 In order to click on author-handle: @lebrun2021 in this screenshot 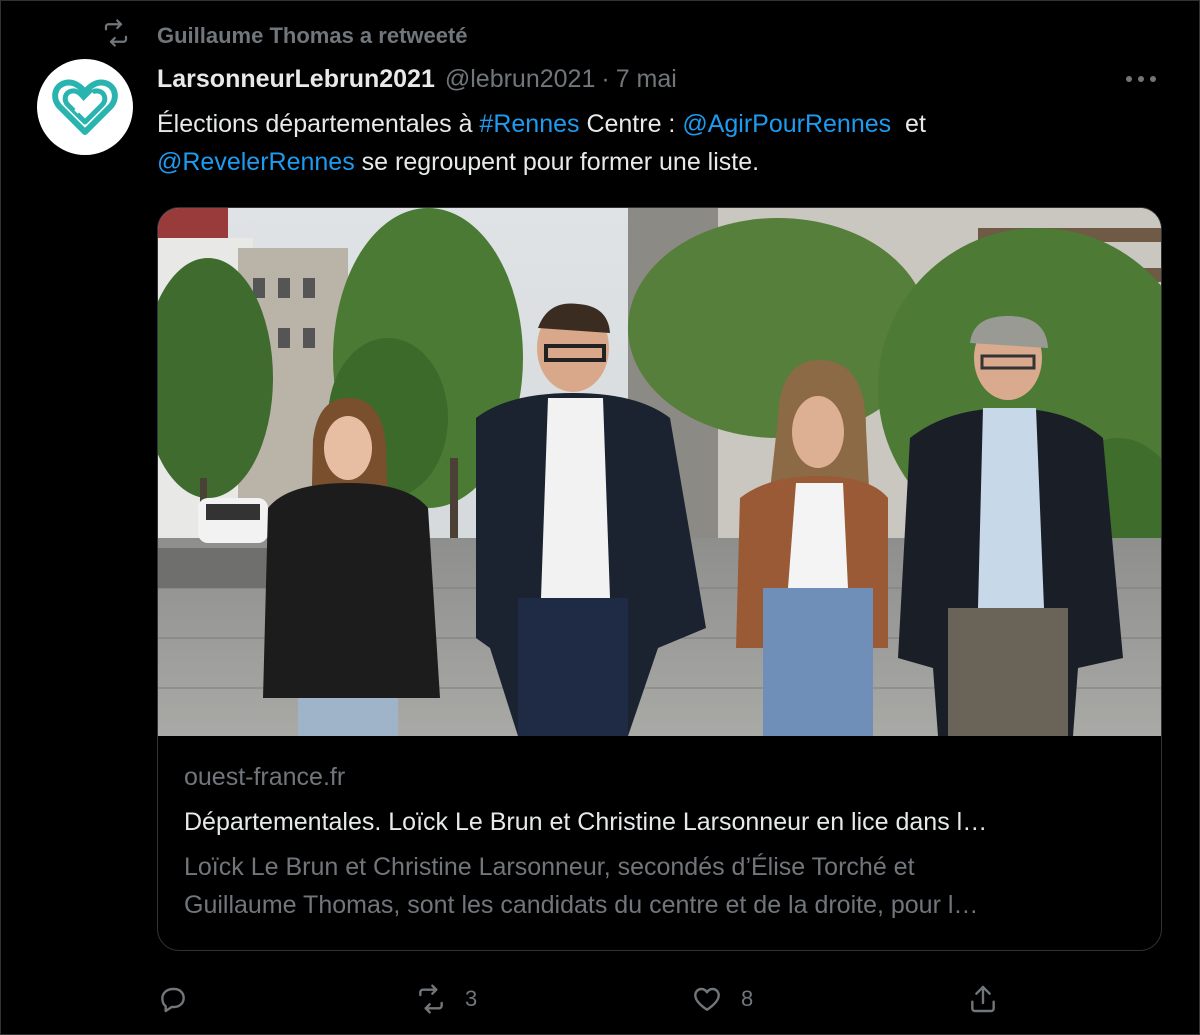, I will do `click(520, 79)`.